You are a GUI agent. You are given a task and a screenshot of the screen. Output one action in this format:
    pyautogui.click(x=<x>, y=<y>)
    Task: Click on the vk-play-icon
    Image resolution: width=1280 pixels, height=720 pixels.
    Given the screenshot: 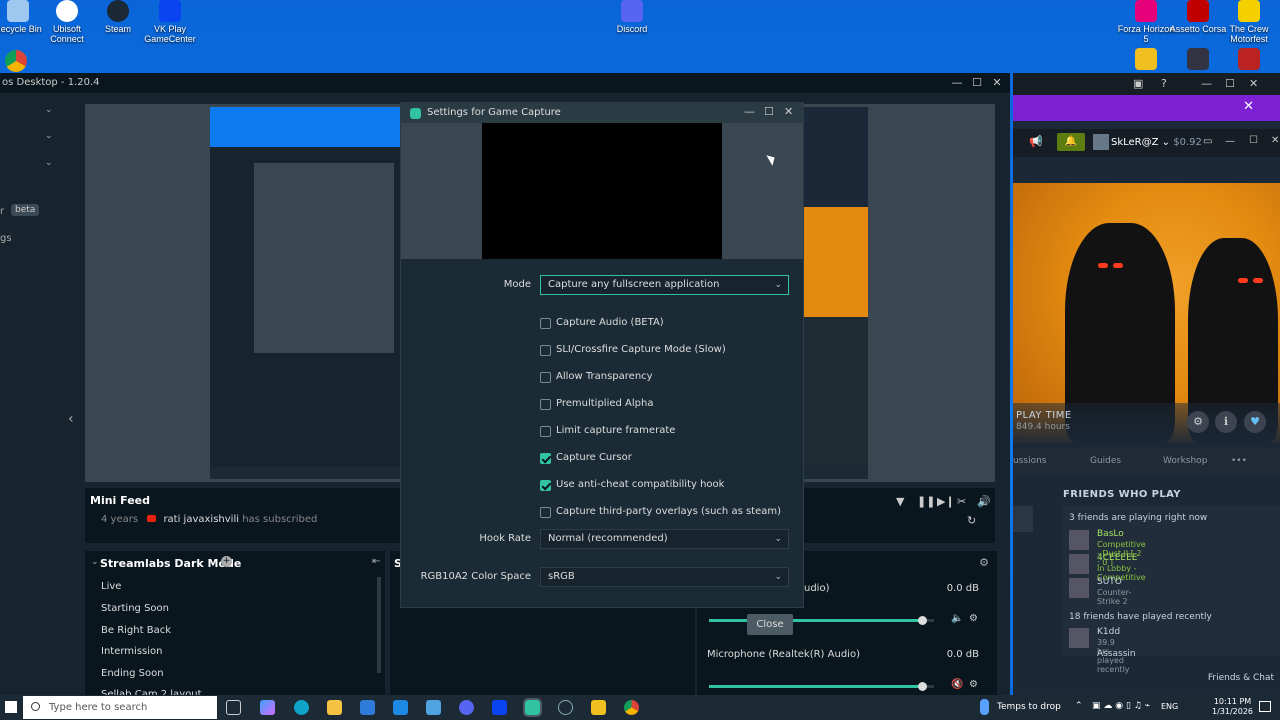 What is the action you would take?
    pyautogui.click(x=499, y=707)
    